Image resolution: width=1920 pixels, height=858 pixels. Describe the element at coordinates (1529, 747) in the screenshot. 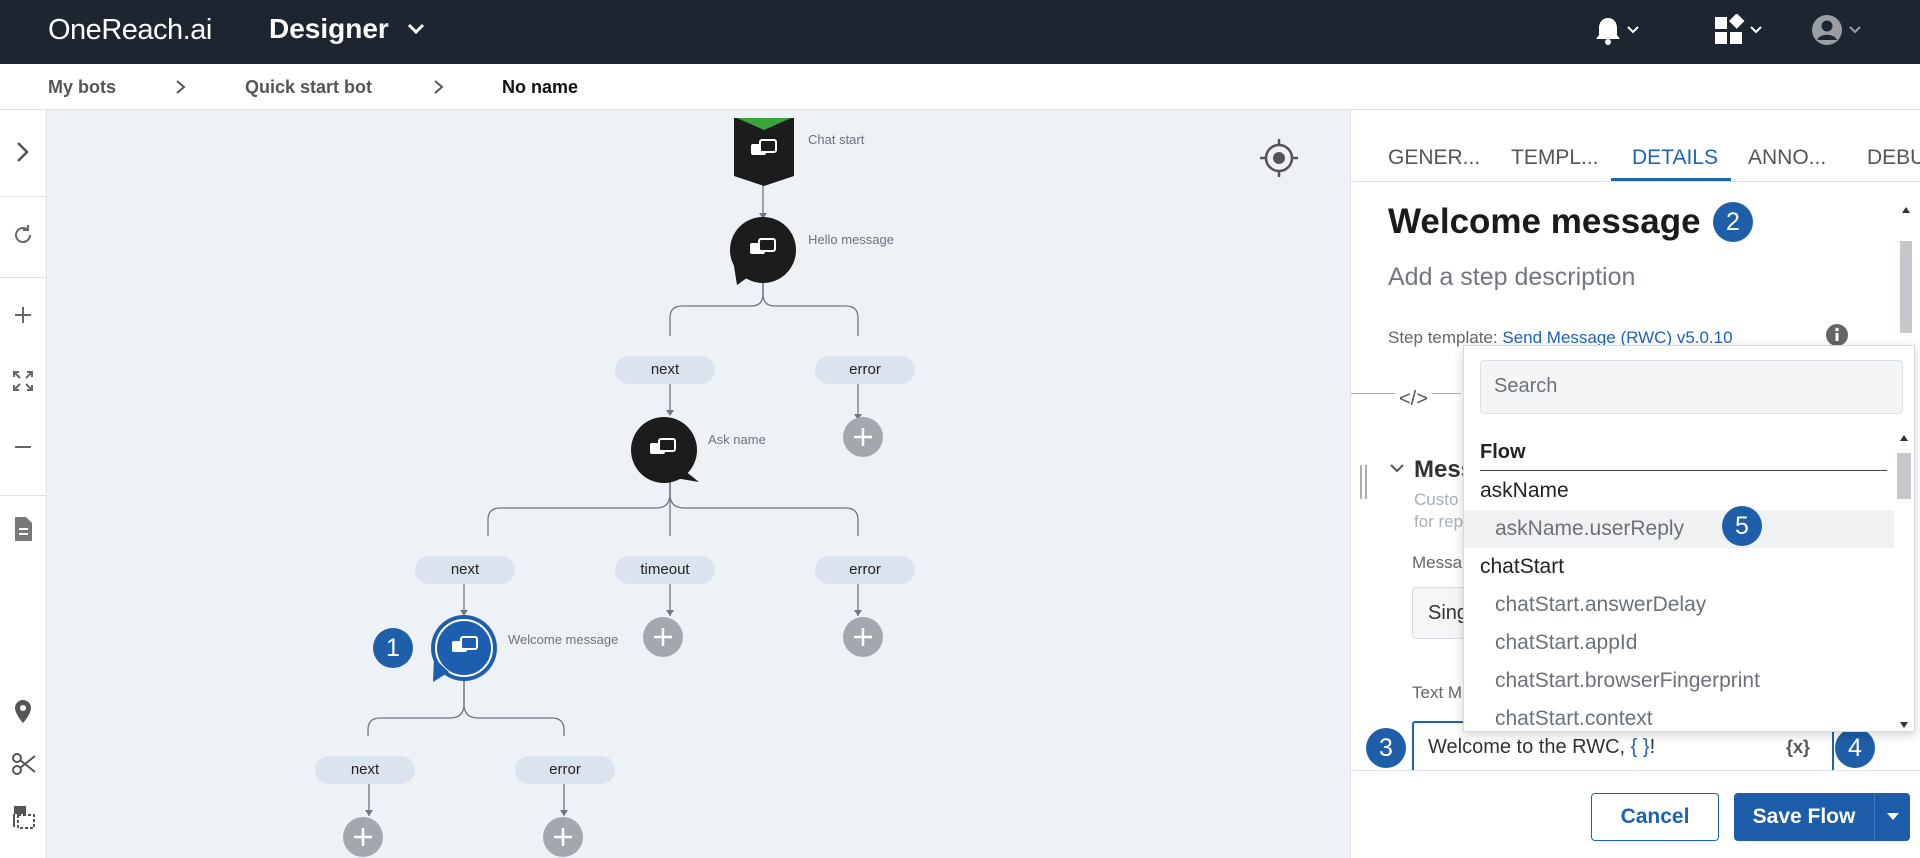

I see `text-message-prefix: Welcome to the RWC,` at that location.